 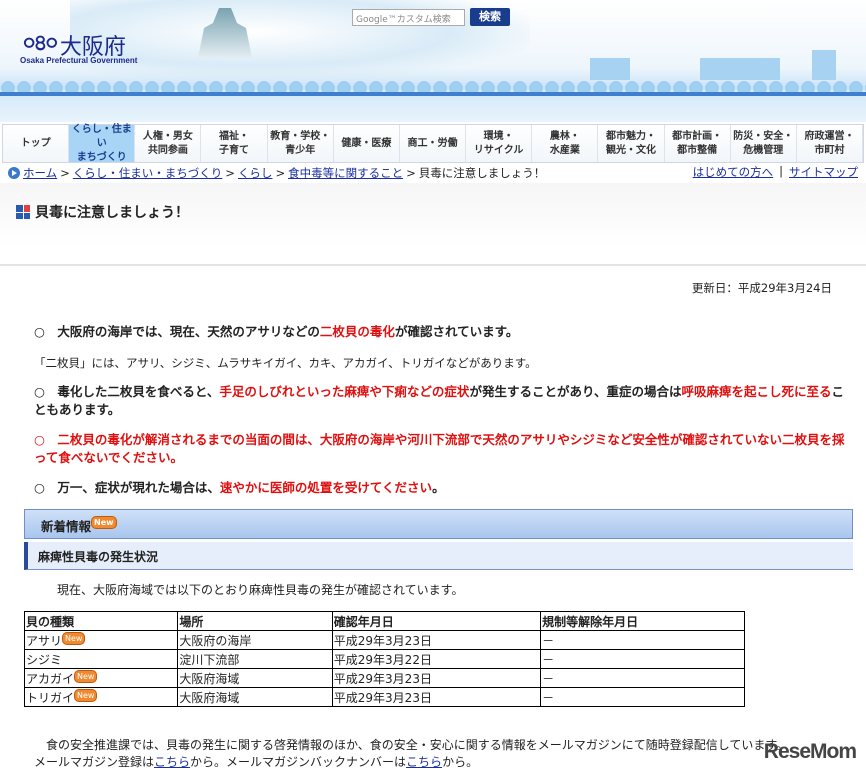 I want to click on cell-type: アサリ New, so click(x=101, y=640).